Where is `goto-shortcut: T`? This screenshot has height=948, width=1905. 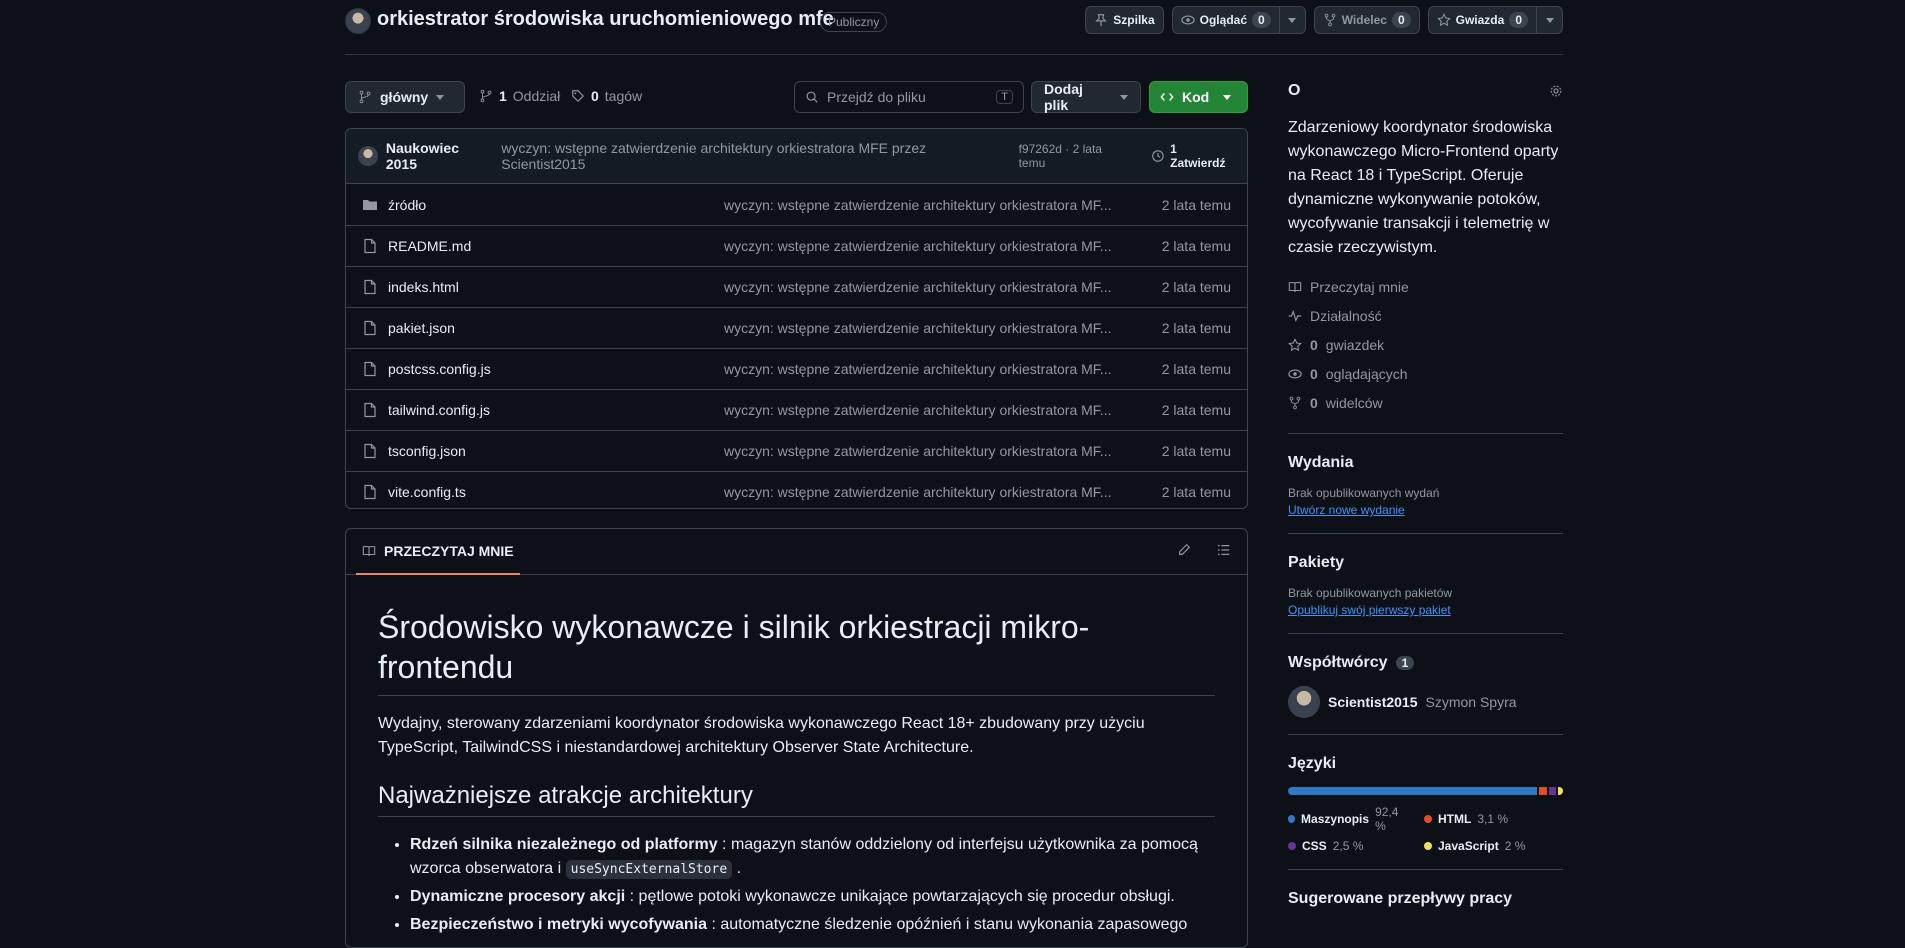
goto-shortcut: T is located at coordinates (1004, 97).